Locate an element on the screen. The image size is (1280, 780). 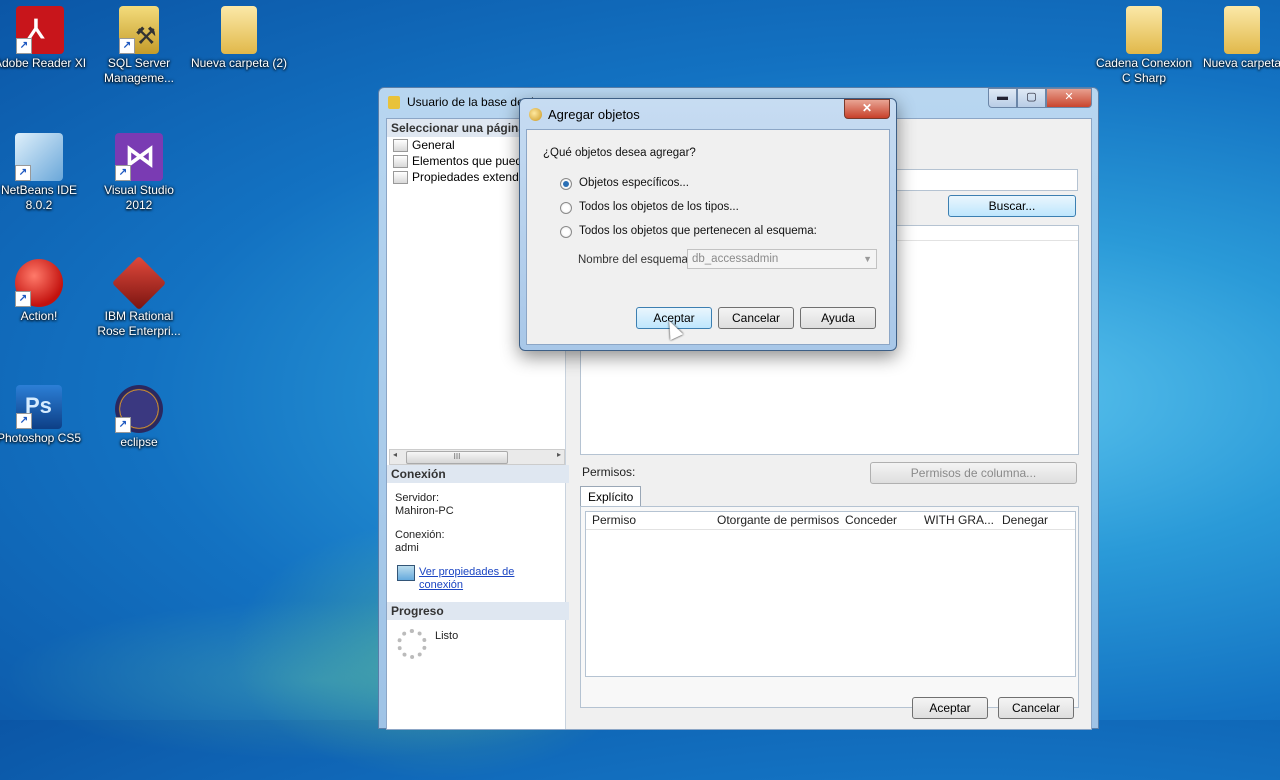
close-button: ✕ is located at coordinates (1069, 98).